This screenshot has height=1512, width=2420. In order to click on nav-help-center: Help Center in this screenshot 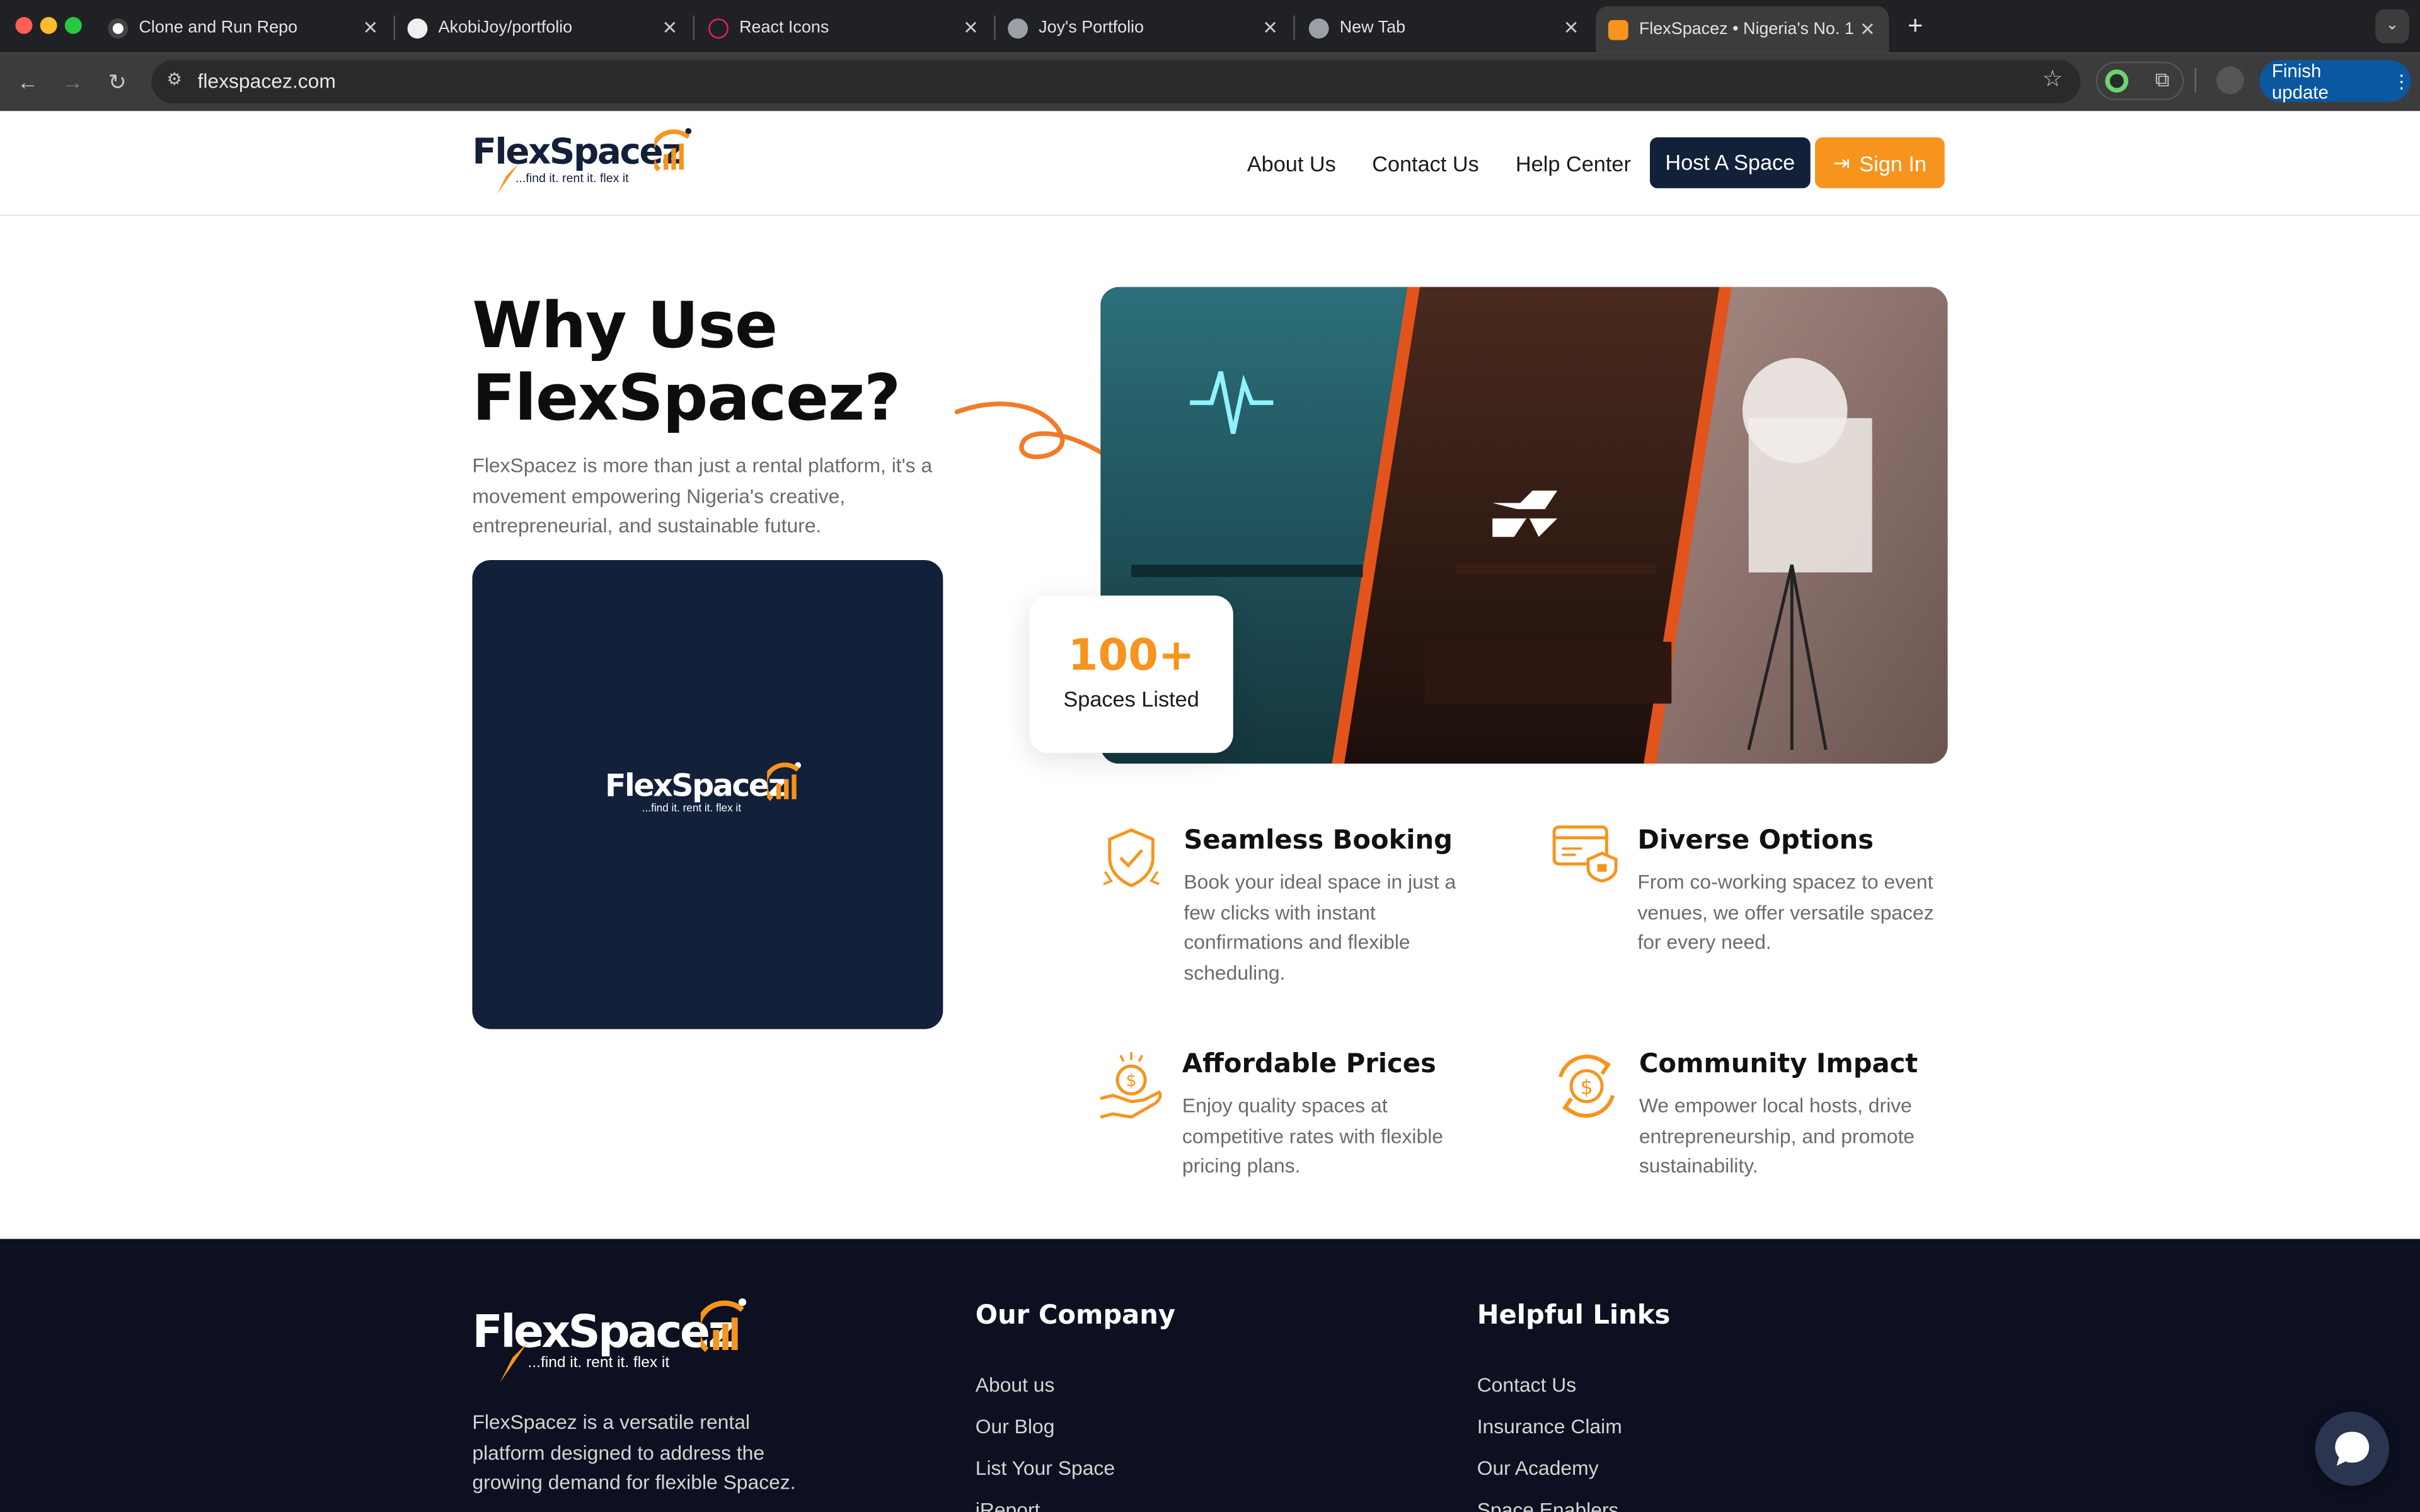, I will do `click(1574, 163)`.